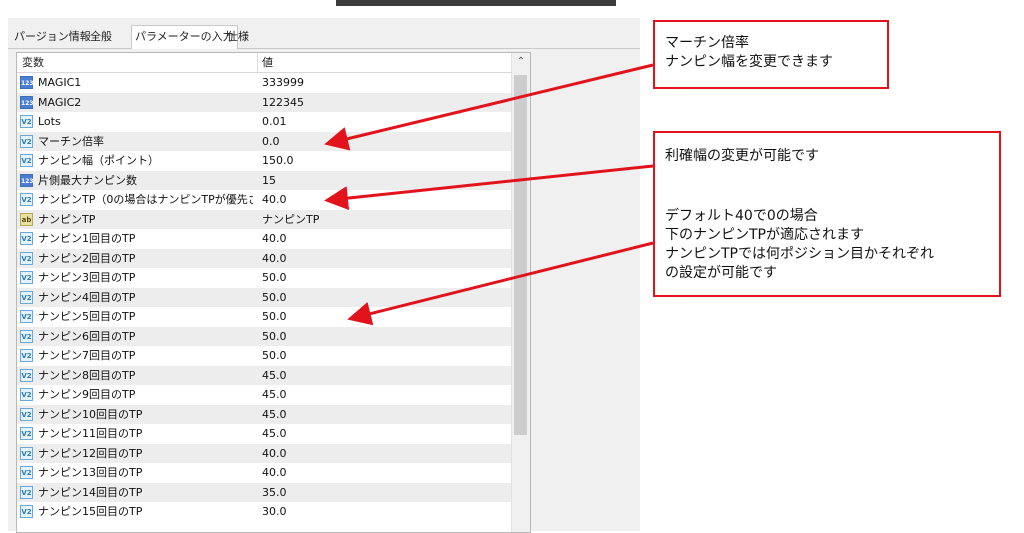  Describe the element at coordinates (500, 283) in the screenshot. I see `arrow-to-nanpin-tp-rows` at that location.